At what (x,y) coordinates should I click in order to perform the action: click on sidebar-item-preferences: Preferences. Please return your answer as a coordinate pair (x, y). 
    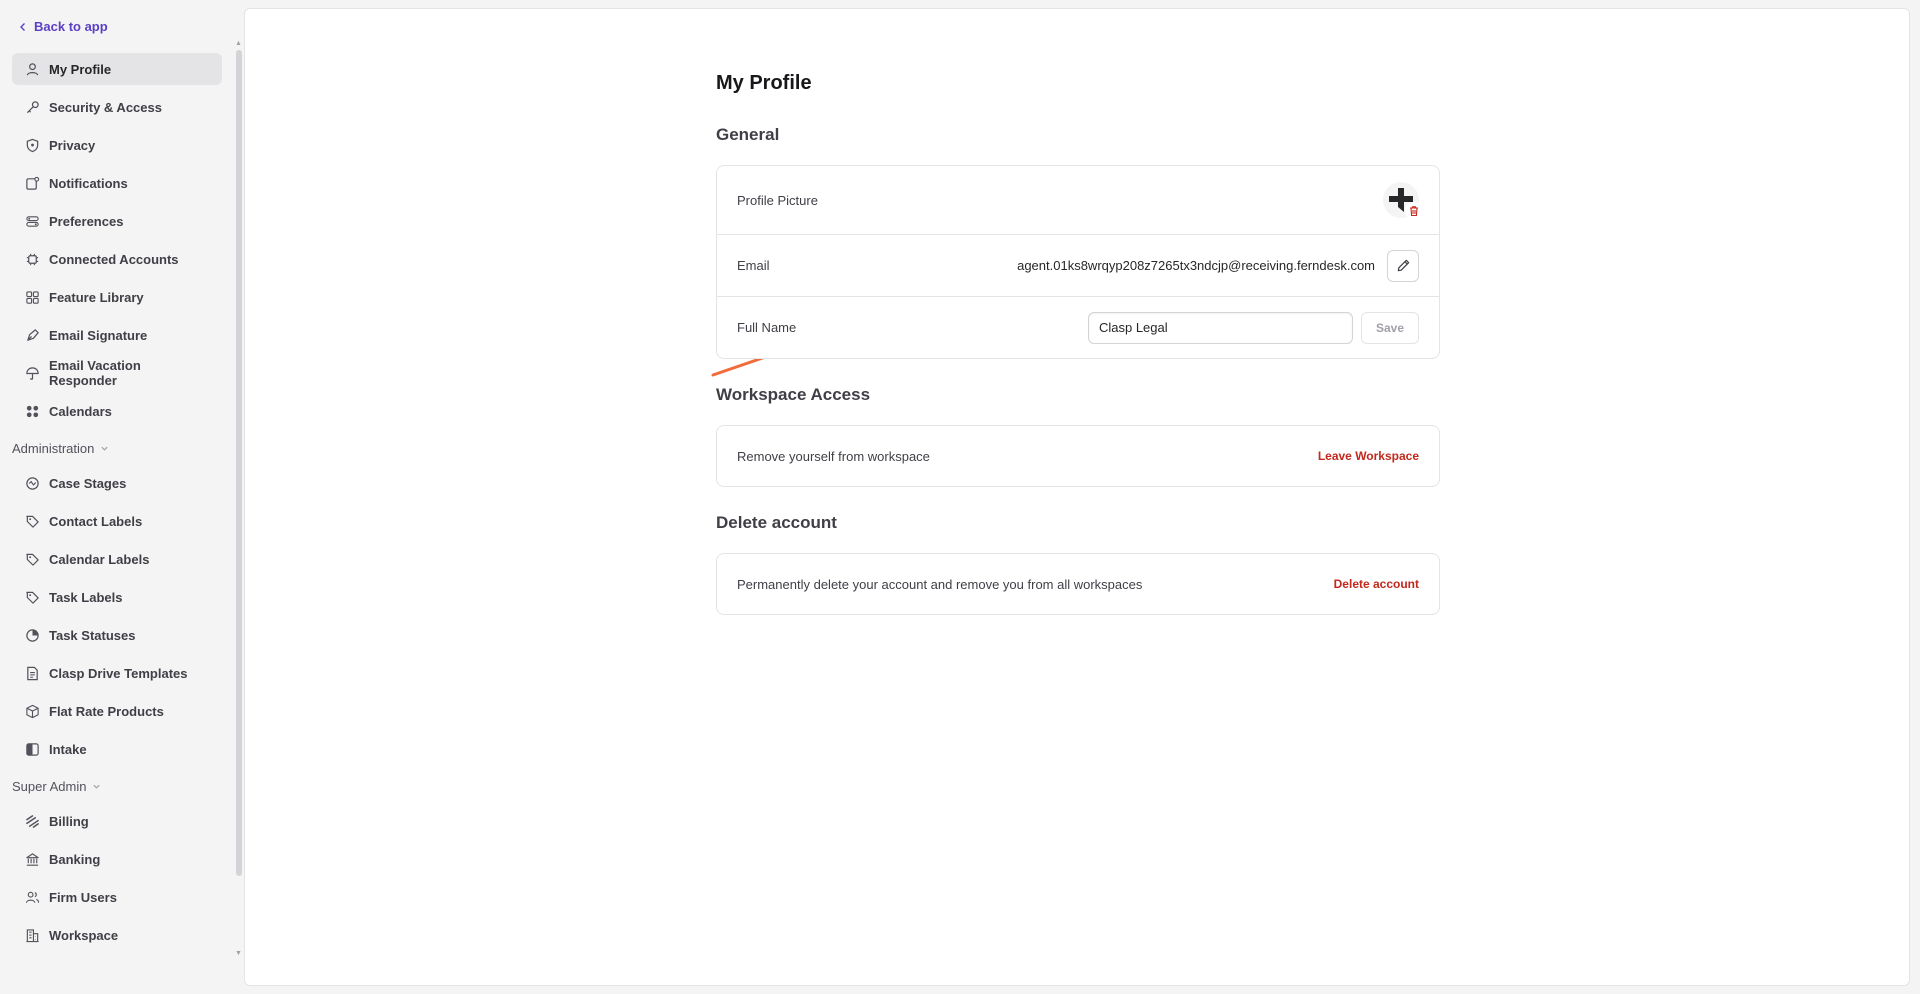
    Looking at the image, I should click on (117, 221).